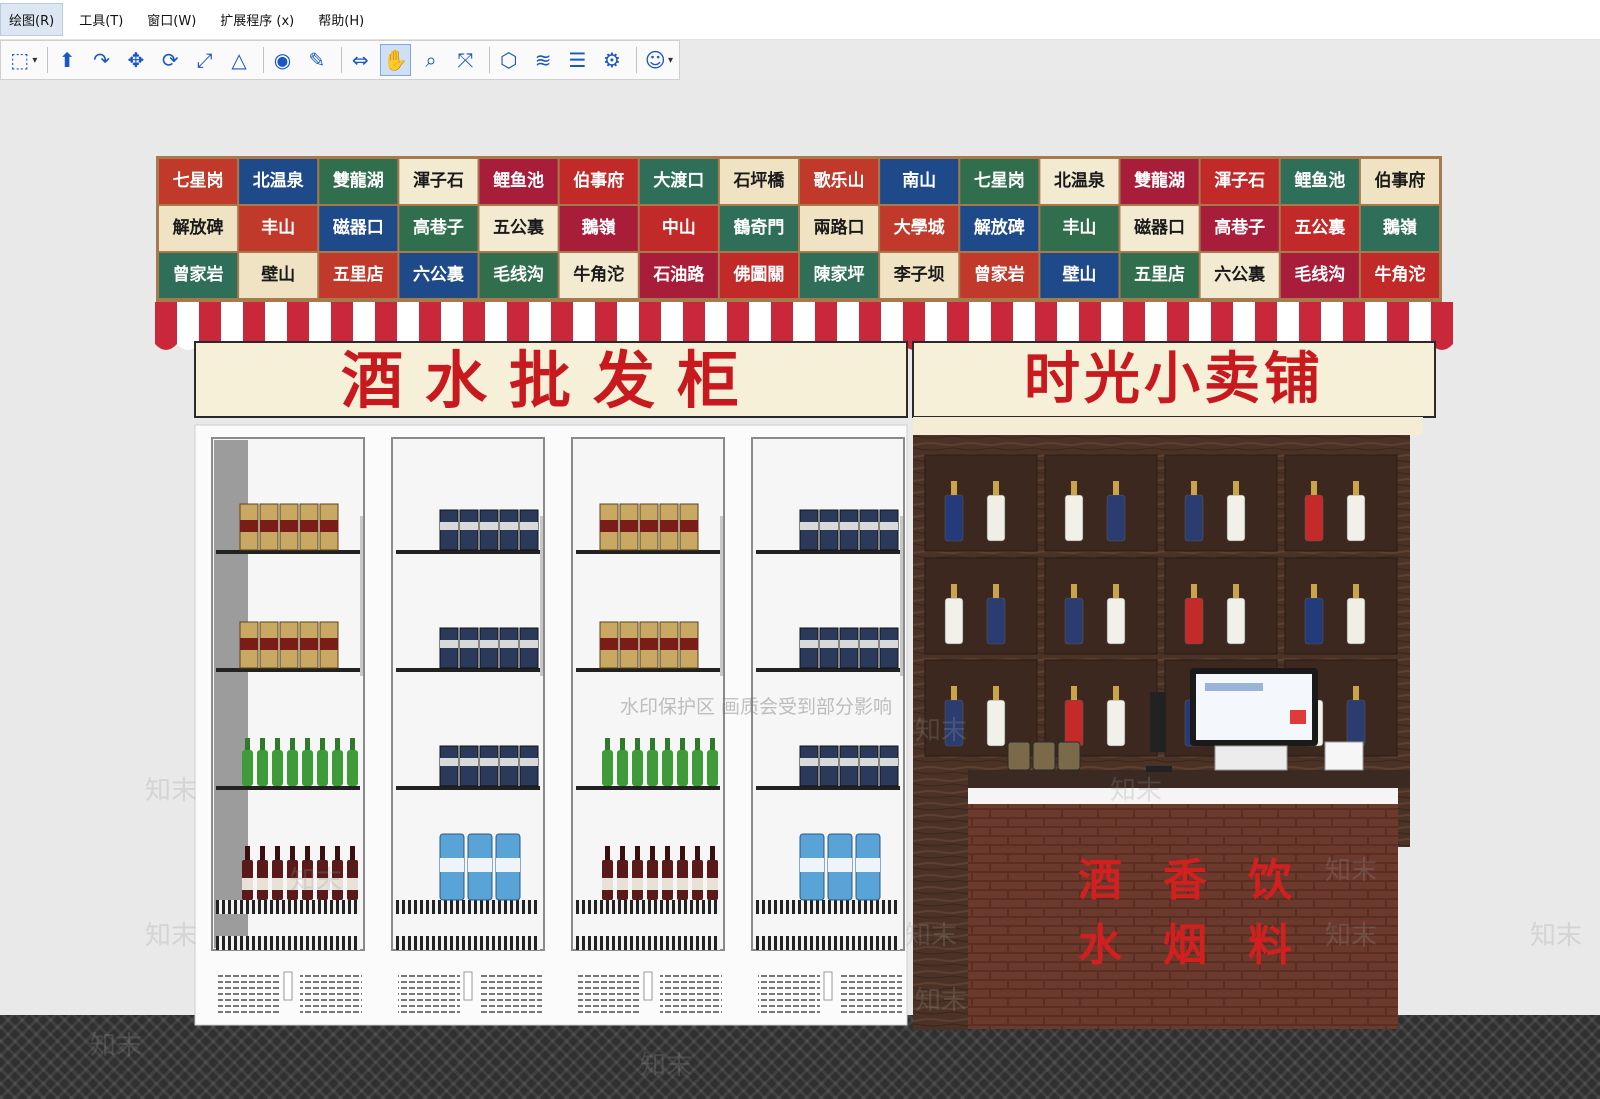  Describe the element at coordinates (358, 180) in the screenshot. I see `signboard-tile-label: 雙龍湖` at that location.